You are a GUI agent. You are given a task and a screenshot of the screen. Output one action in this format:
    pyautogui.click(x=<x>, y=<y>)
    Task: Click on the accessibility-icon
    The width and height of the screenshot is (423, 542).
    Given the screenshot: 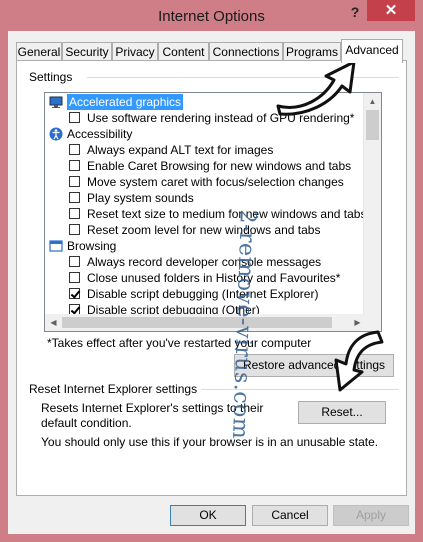 What is the action you would take?
    pyautogui.click(x=56, y=134)
    